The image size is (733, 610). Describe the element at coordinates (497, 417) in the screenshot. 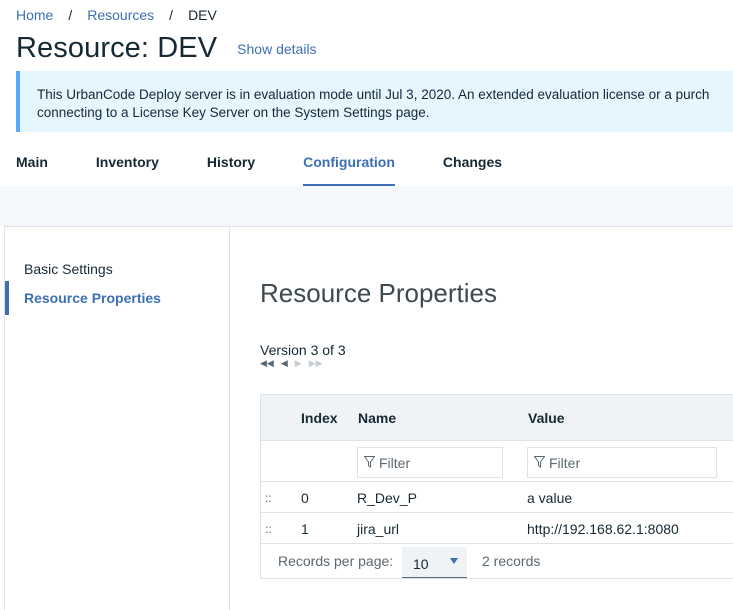

I see `table-header: Index Name Value` at that location.